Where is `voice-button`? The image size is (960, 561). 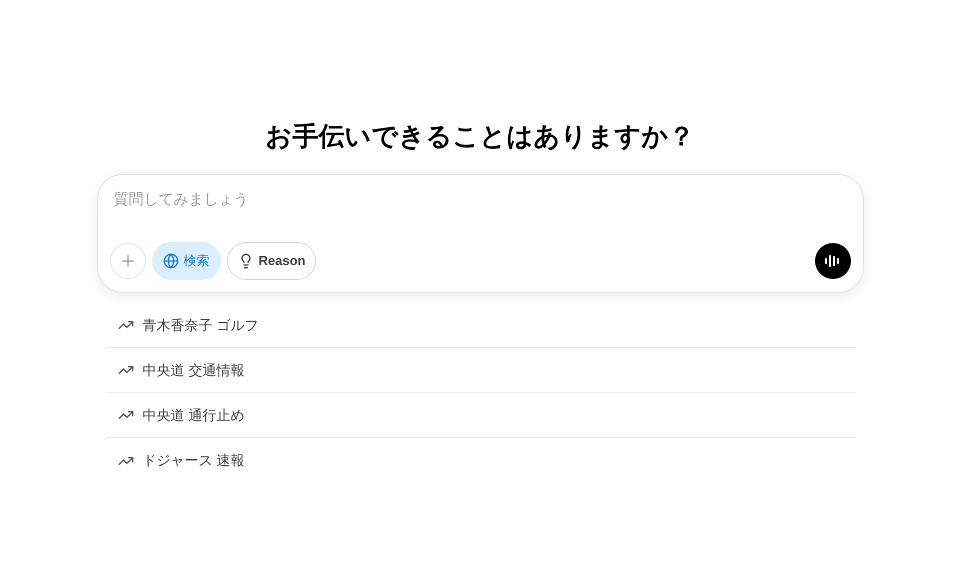 voice-button is located at coordinates (832, 261).